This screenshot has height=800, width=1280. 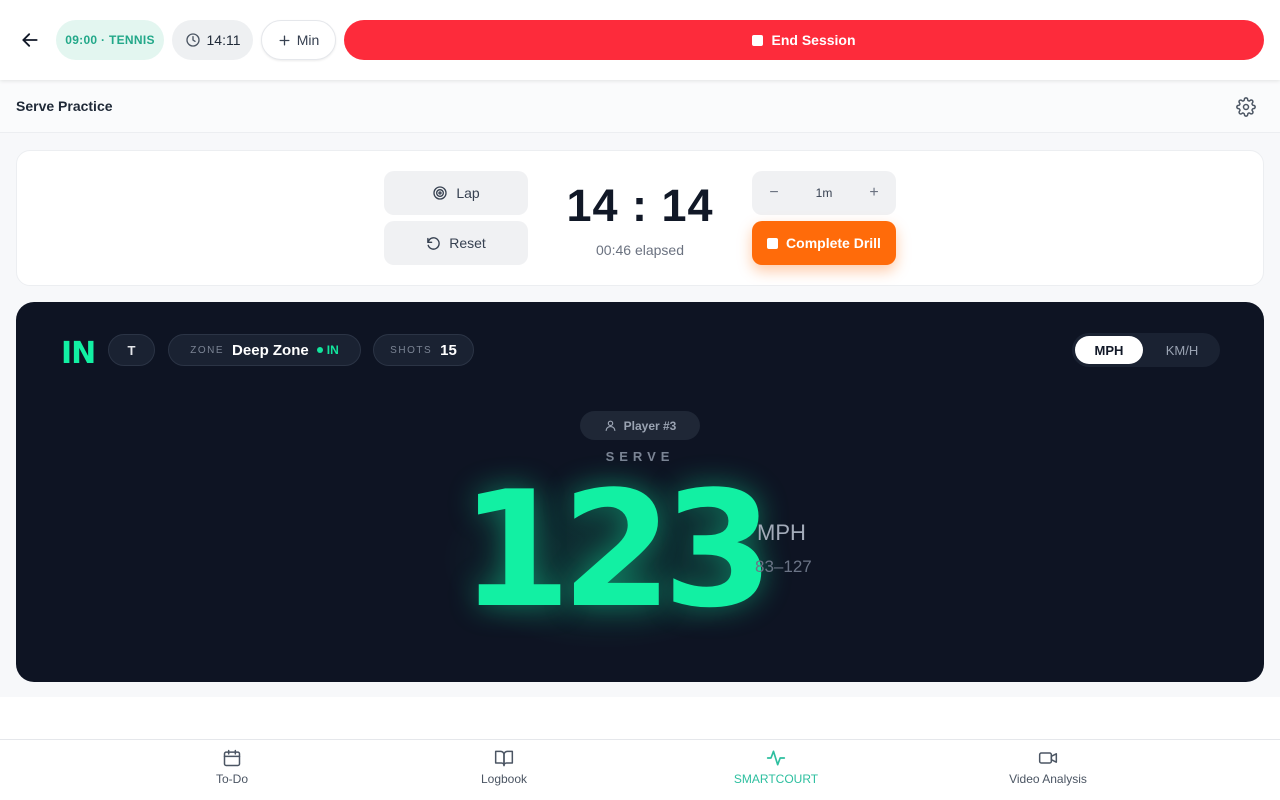 I want to click on clock-chip: 14:11, so click(x=212, y=40).